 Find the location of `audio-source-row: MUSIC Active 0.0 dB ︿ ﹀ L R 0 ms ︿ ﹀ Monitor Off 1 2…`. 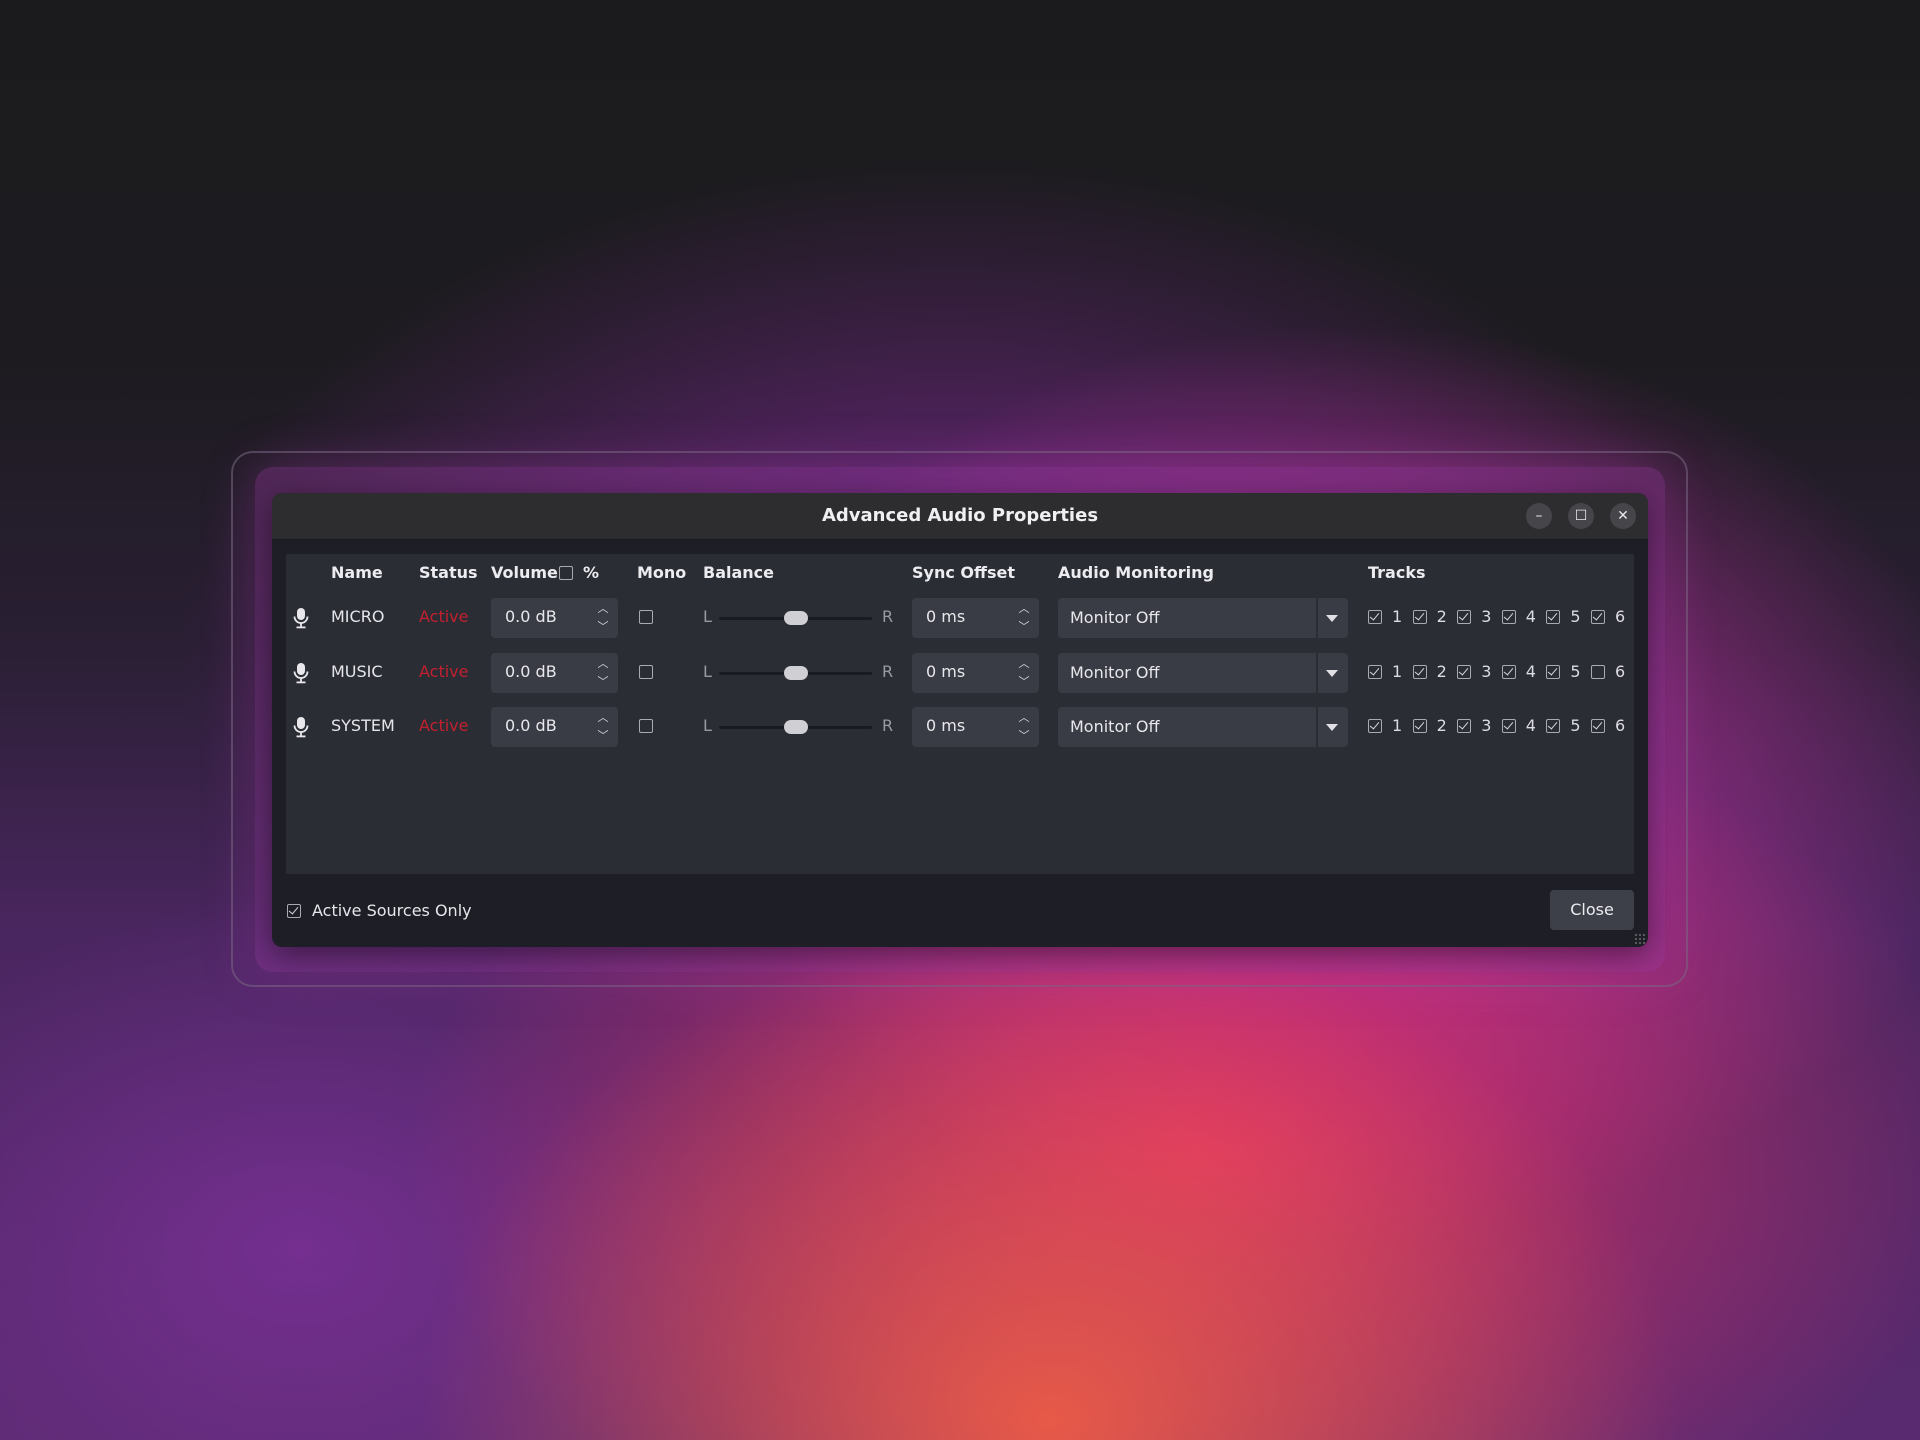

audio-source-row: MUSIC Active 0.0 dB ︿ ﹀ L R 0 ms ︿ ﹀ Monitor Off 1 2… is located at coordinates (960, 672).